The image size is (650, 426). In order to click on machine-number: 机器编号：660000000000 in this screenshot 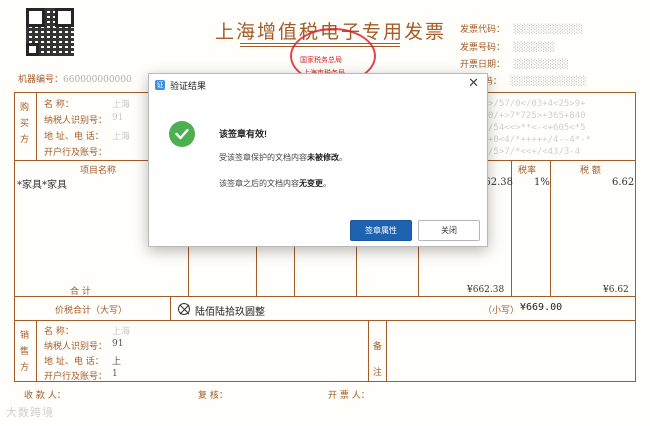, I will do `click(75, 80)`.